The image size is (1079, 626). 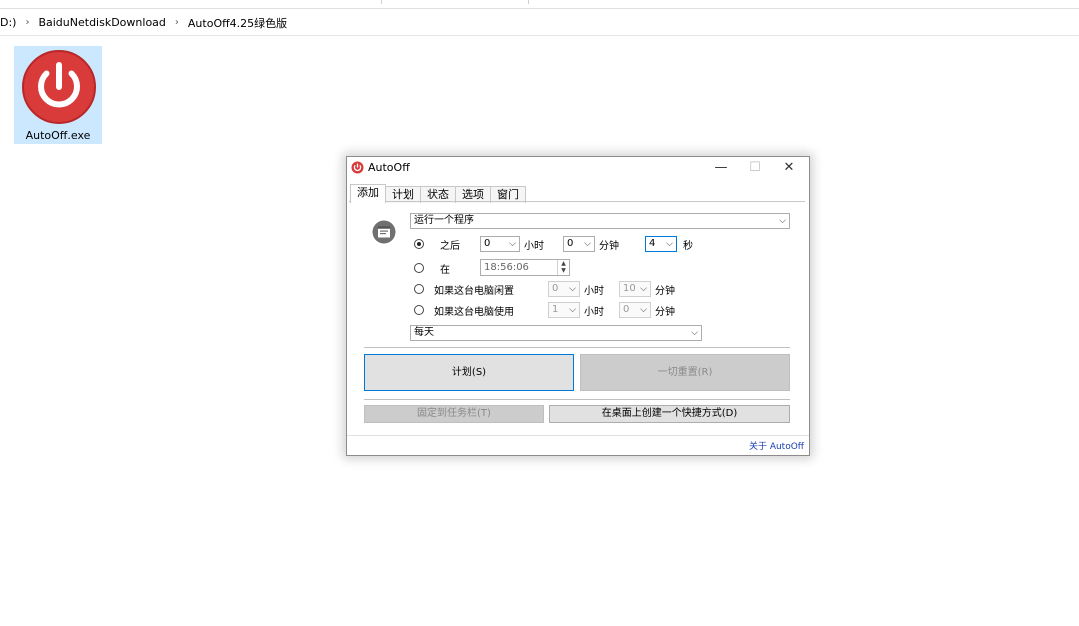 I want to click on plan-button: 计划(S), so click(x=469, y=372).